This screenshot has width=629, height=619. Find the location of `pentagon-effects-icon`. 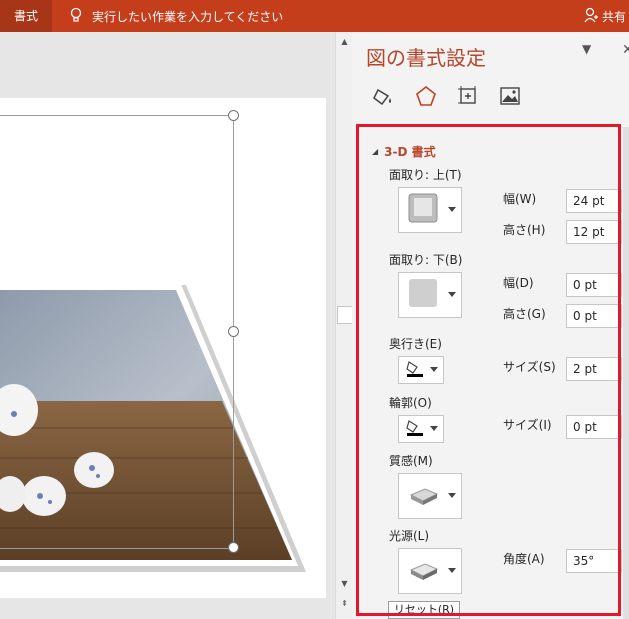

pentagon-effects-icon is located at coordinates (426, 96).